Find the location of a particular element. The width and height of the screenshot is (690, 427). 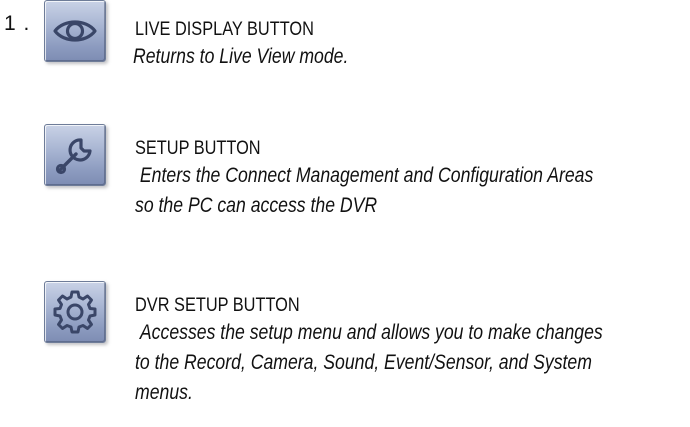

gear-icon is located at coordinates (75, 312).